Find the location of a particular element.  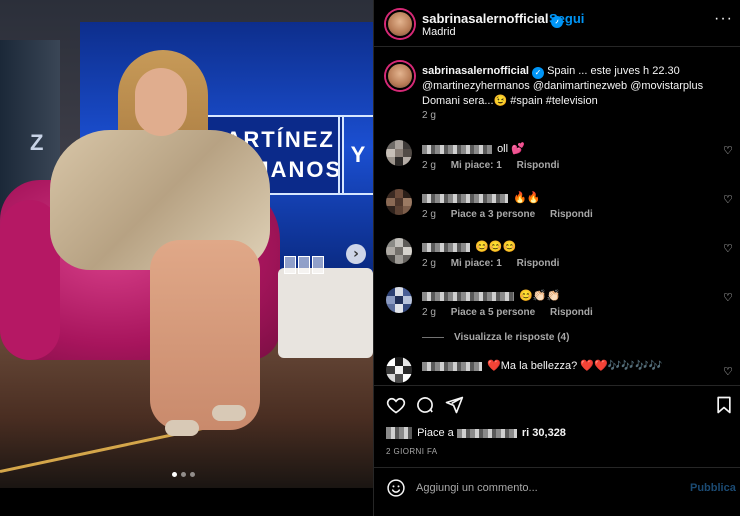

side-table is located at coordinates (325, 313).